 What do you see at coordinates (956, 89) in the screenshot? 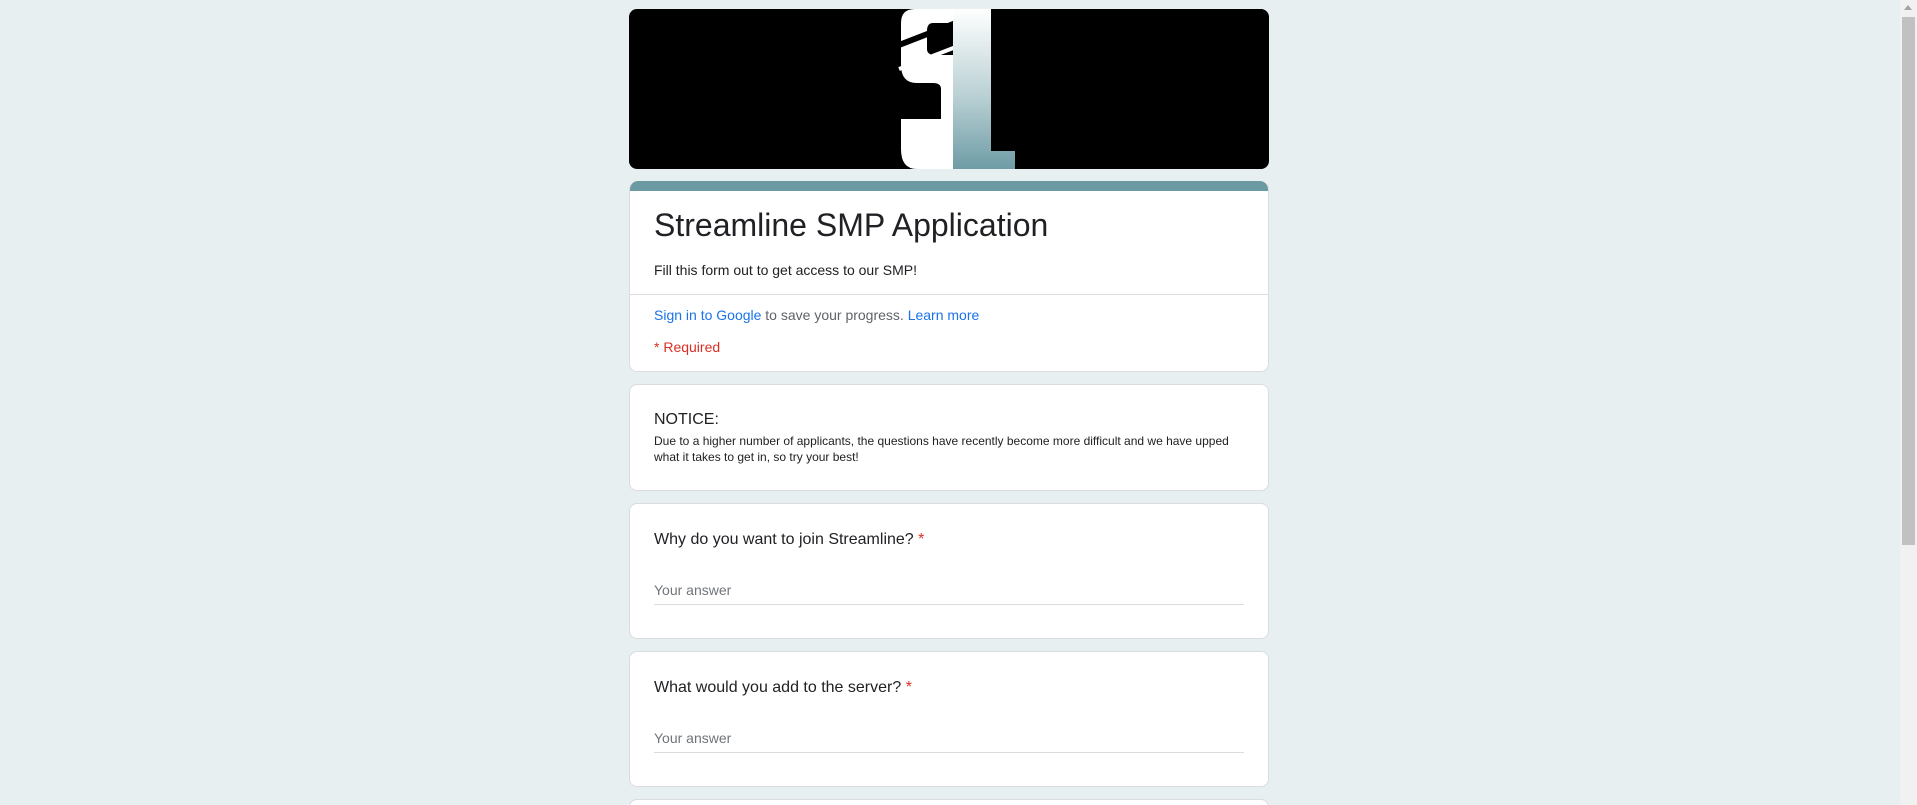
I see `streamline-logo-icon` at bounding box center [956, 89].